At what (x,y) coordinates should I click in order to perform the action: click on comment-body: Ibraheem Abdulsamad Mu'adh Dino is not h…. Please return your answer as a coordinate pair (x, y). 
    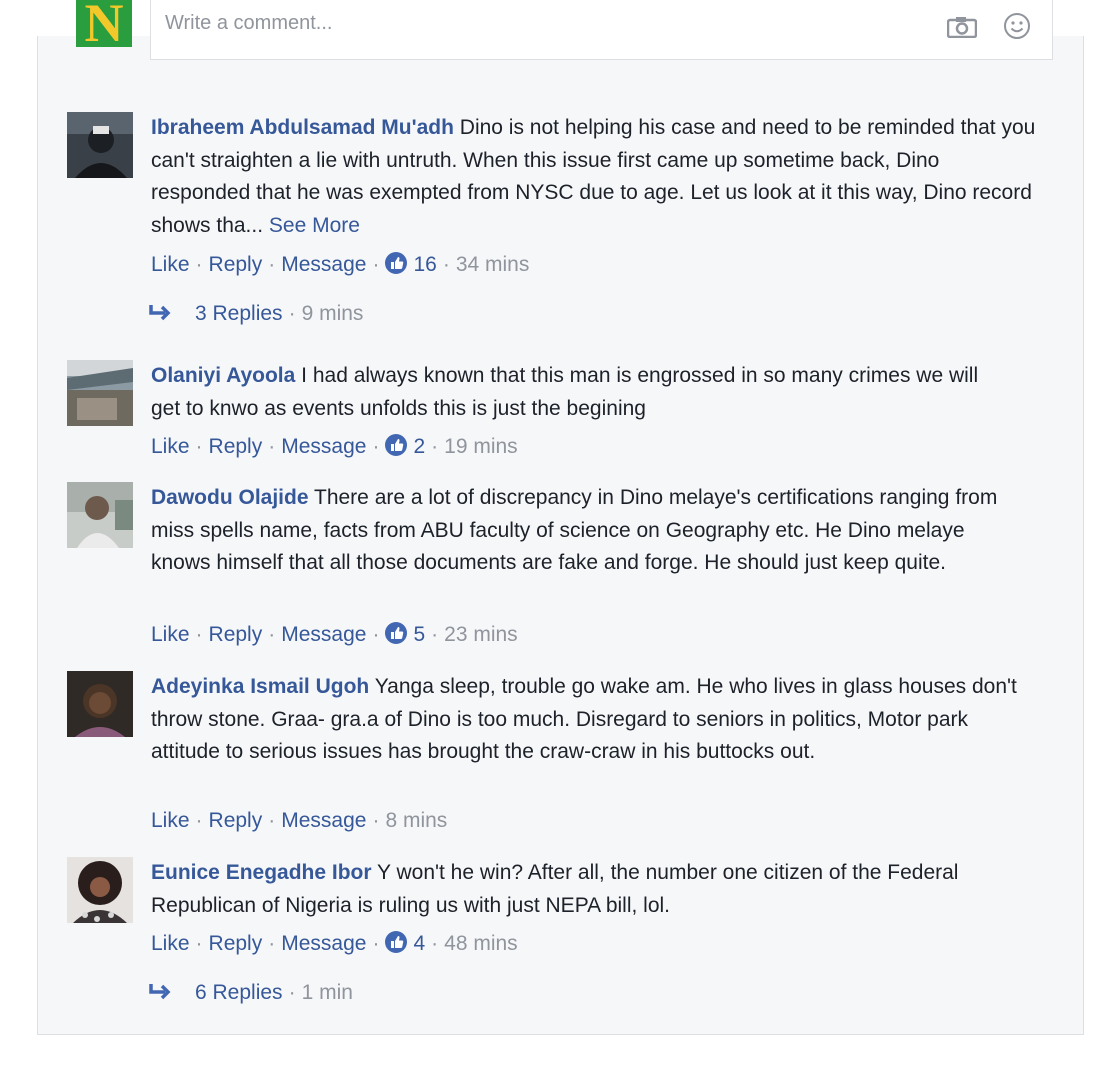
    Looking at the image, I should click on (596, 177).